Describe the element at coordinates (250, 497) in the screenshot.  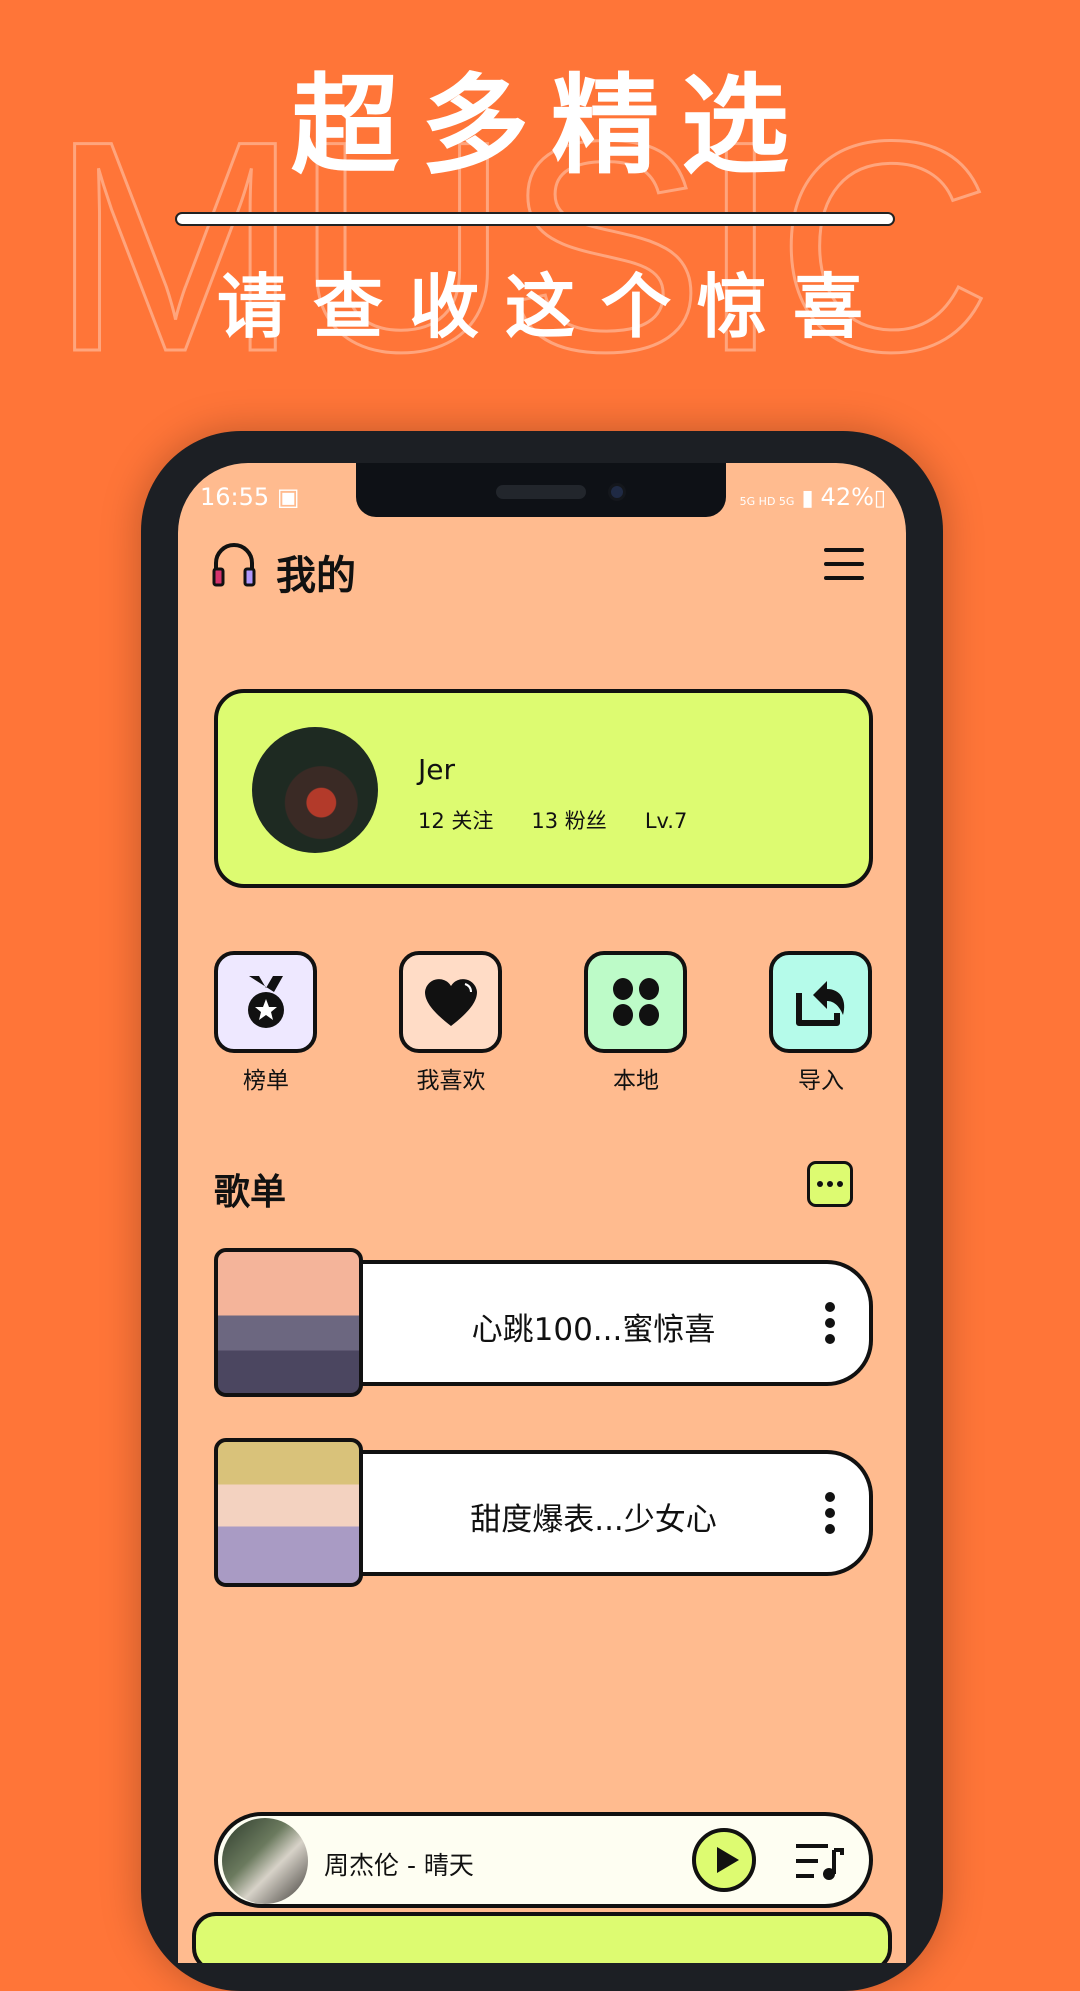
I see `status-time: 16:55 ▣` at that location.